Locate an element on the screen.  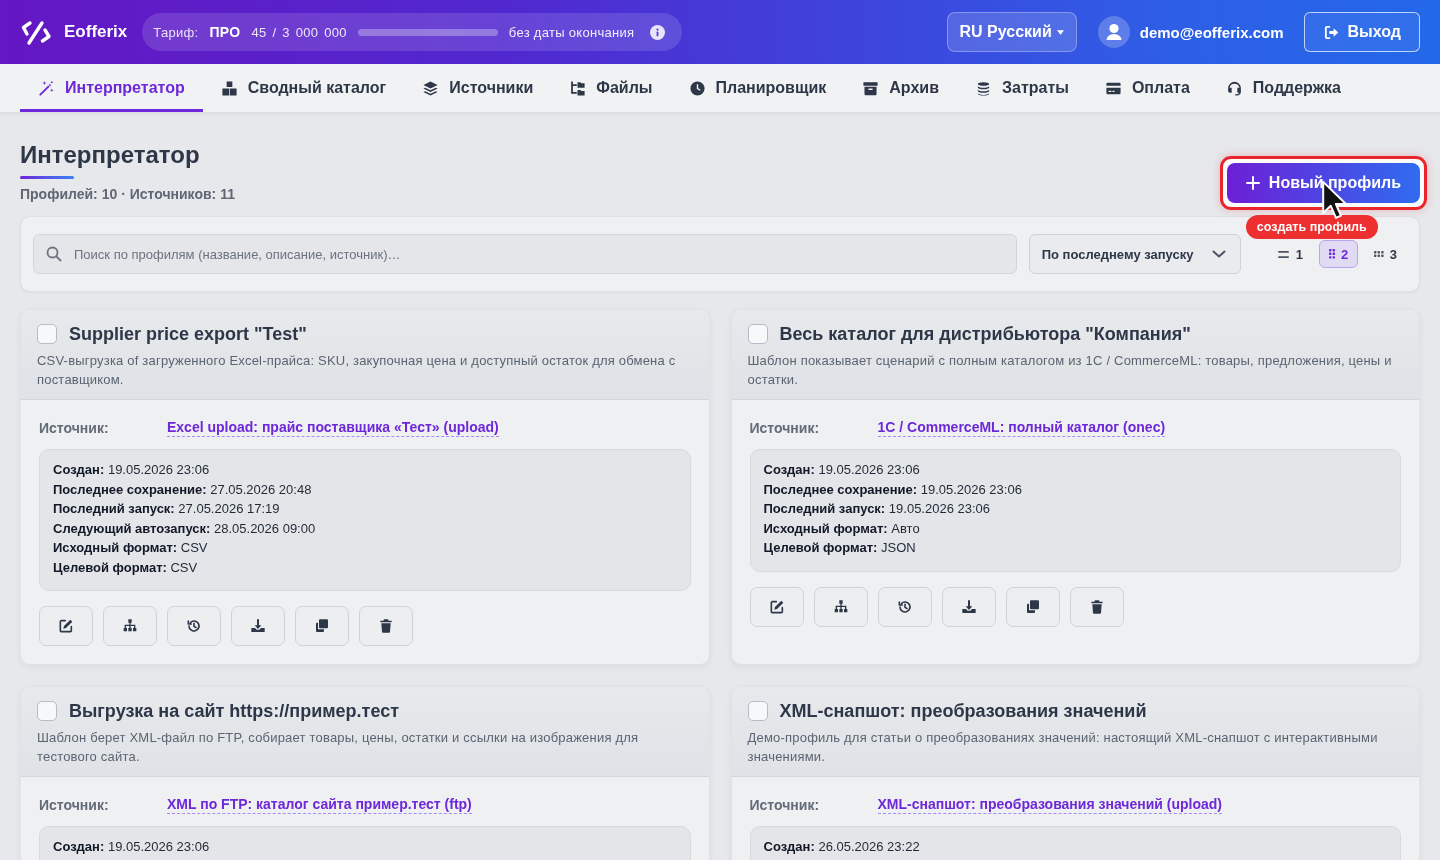
edit-icon is located at coordinates (776, 606).